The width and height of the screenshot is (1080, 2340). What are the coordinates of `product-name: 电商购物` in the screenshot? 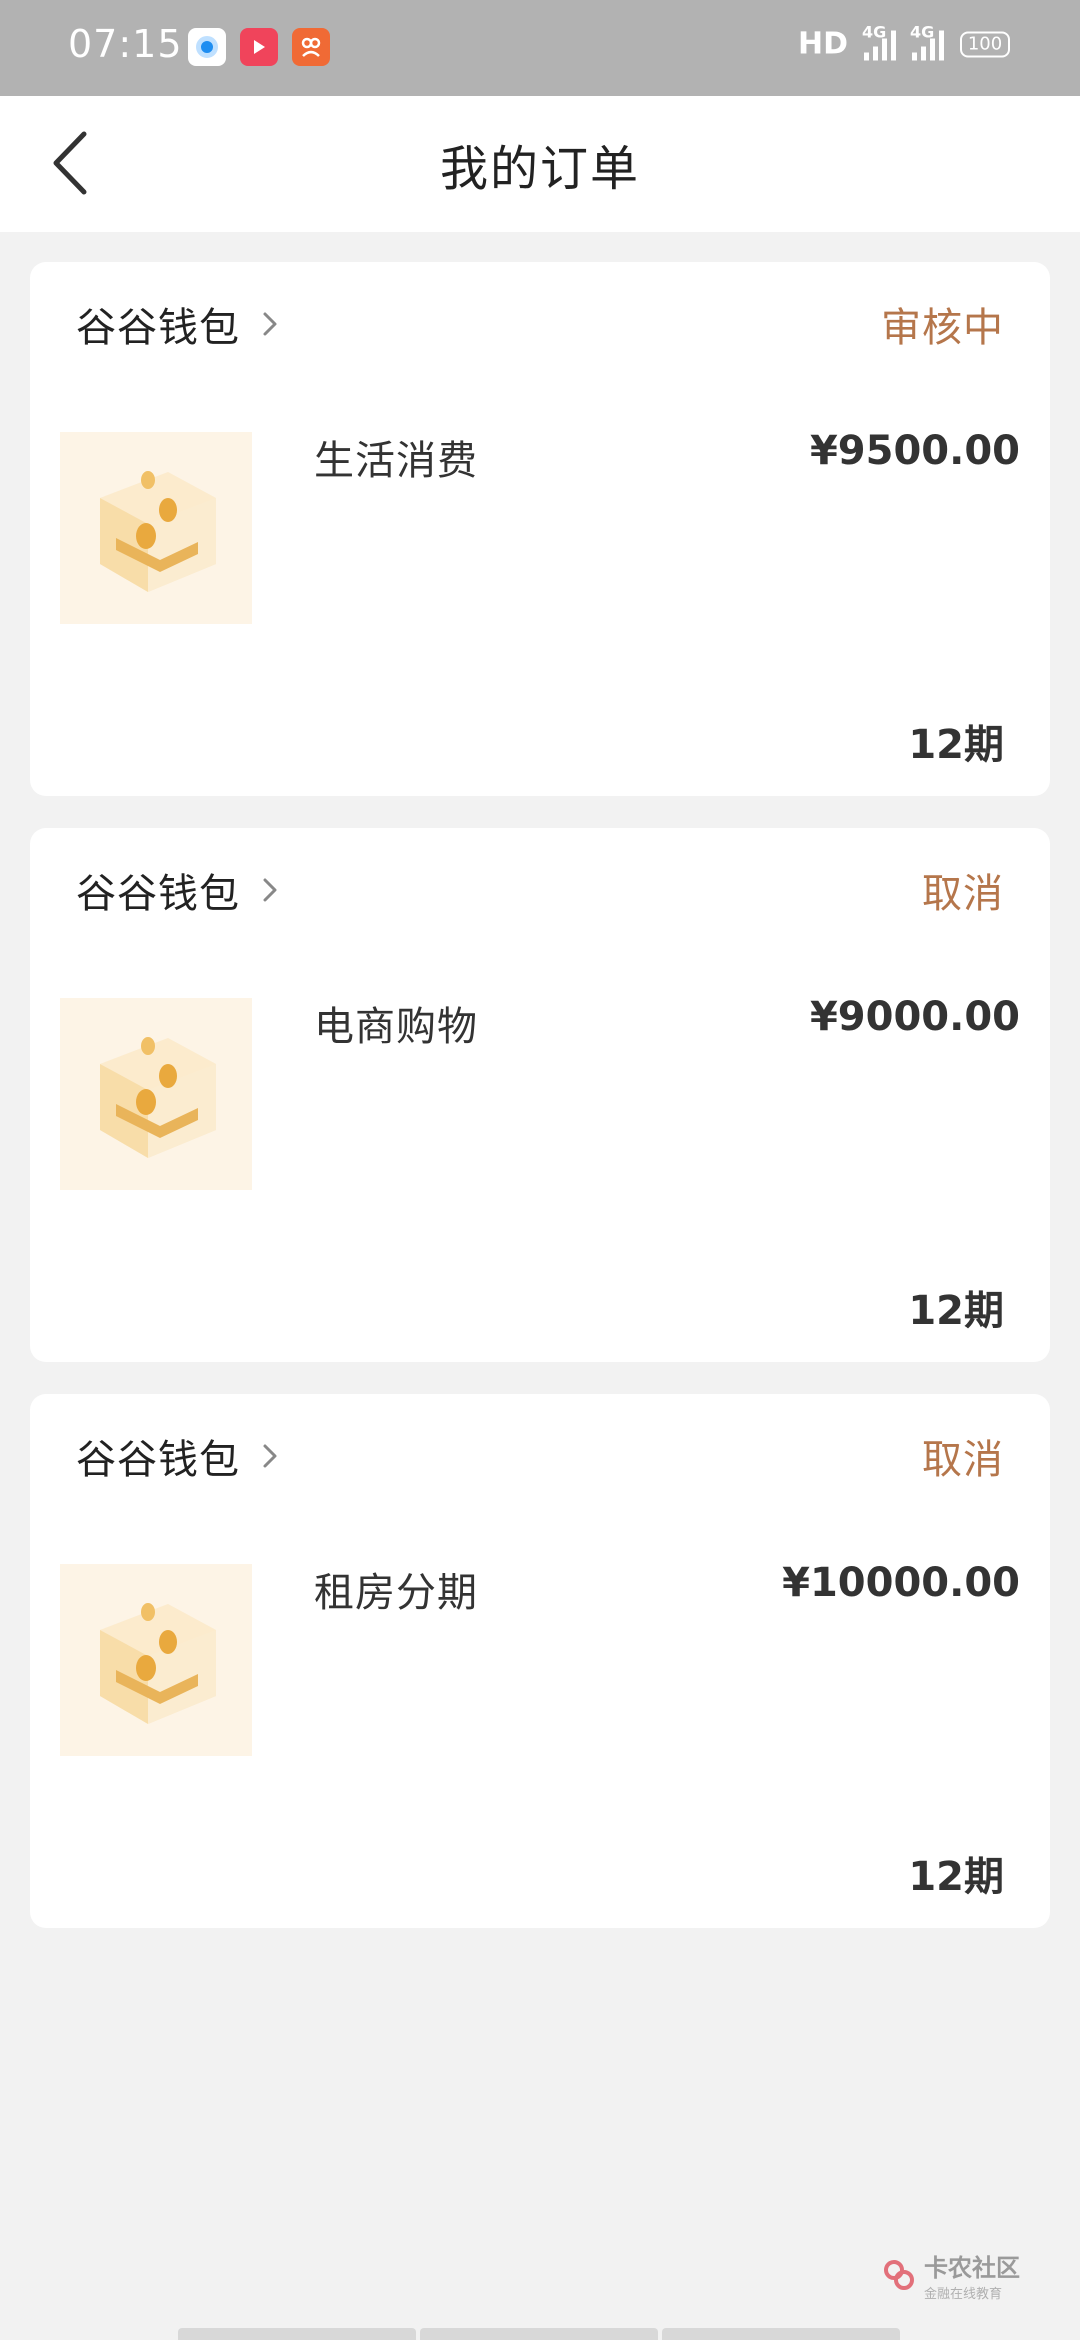 It's located at (396, 1027).